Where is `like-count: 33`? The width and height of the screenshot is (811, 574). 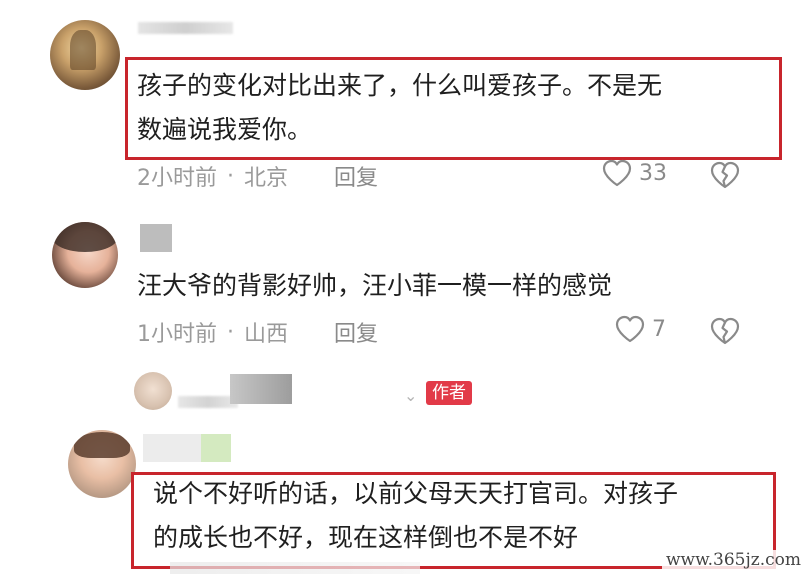 like-count: 33 is located at coordinates (653, 173).